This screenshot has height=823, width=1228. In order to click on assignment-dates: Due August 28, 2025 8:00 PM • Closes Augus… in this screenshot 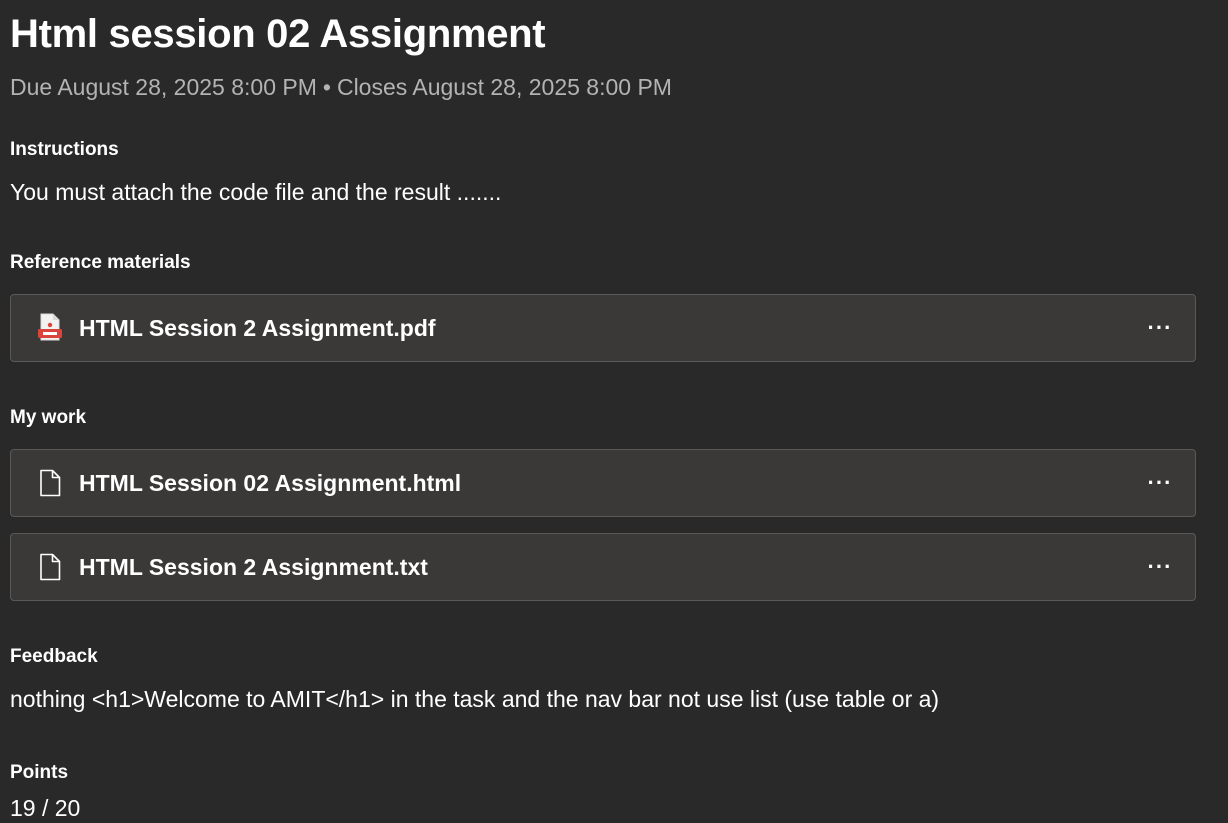, I will do `click(341, 87)`.